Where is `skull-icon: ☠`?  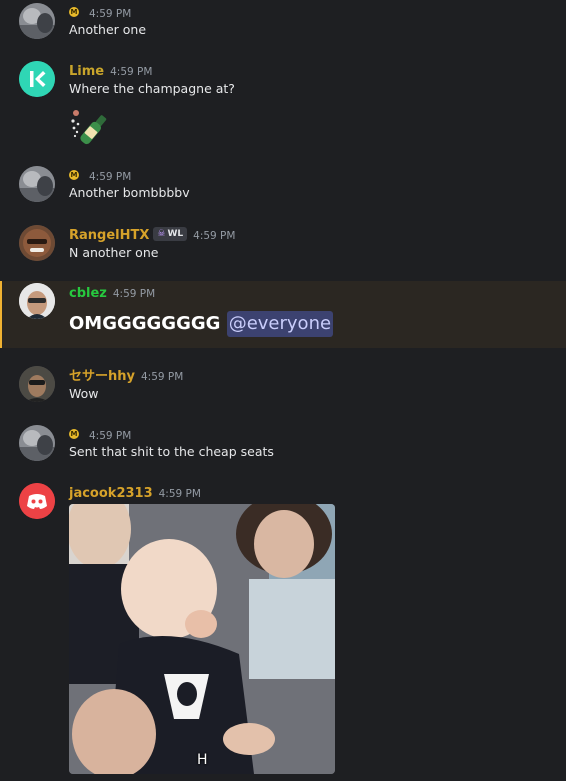
skull-icon: ☠ is located at coordinates (161, 233).